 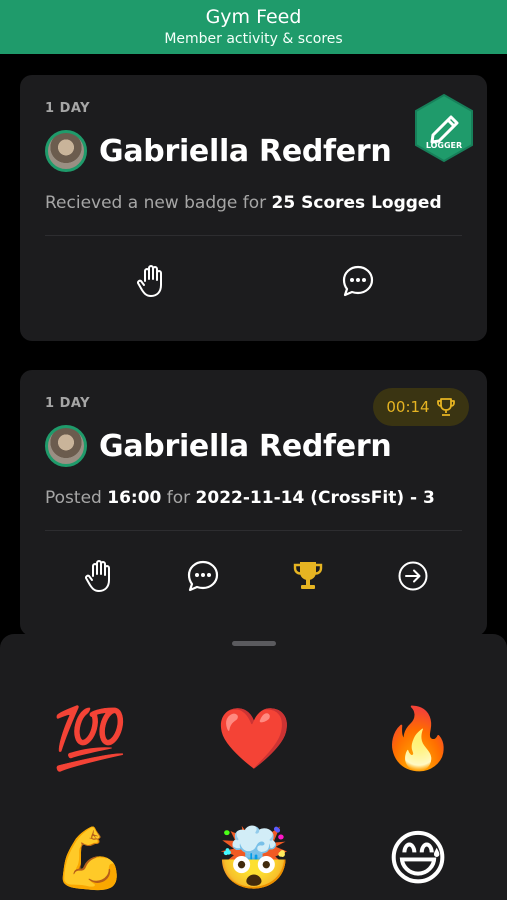 I want to click on page-subtitle: Member activity & scores, so click(x=253, y=39).